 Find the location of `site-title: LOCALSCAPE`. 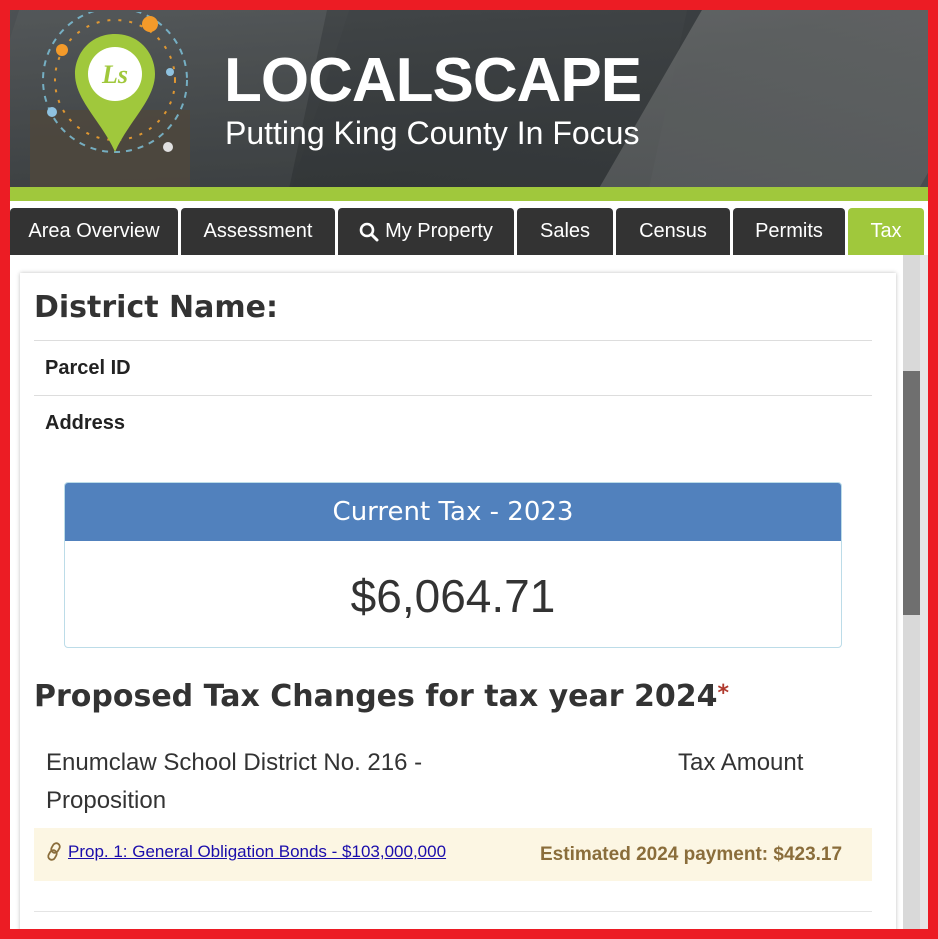

site-title: LOCALSCAPE is located at coordinates (433, 80).